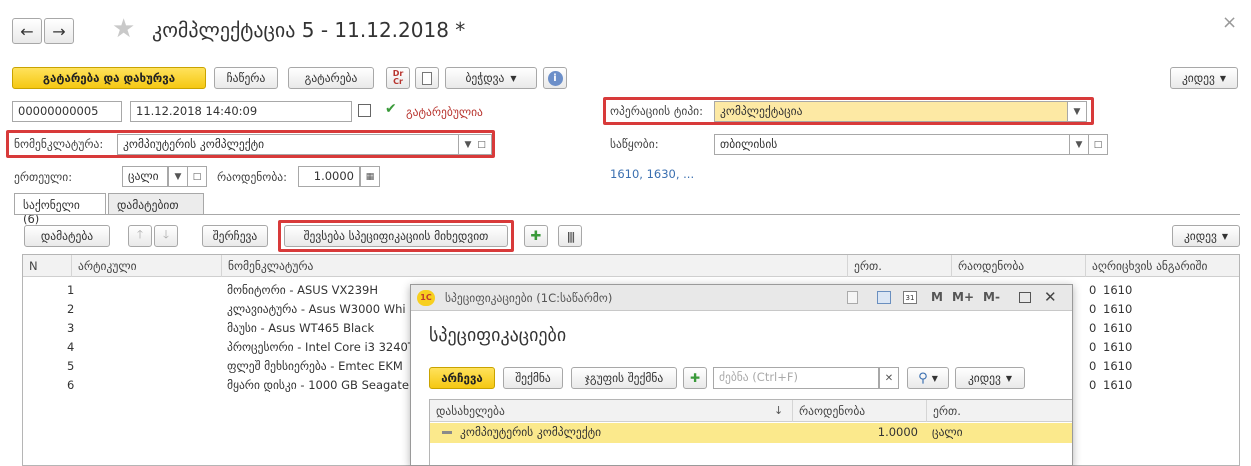 This screenshot has width=1251, height=466. I want to click on row-number: 6, so click(71, 385).